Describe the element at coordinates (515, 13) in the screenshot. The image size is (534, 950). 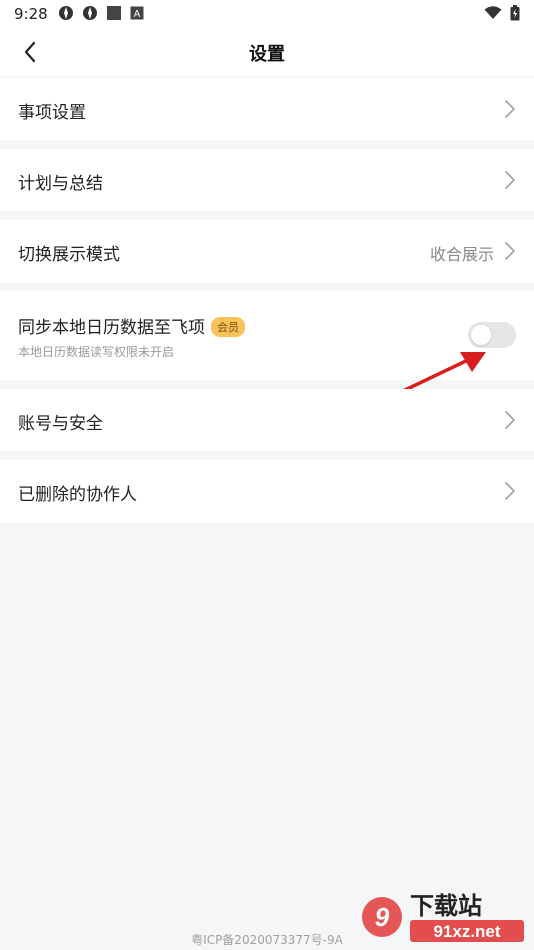
I see `battery-icon` at that location.